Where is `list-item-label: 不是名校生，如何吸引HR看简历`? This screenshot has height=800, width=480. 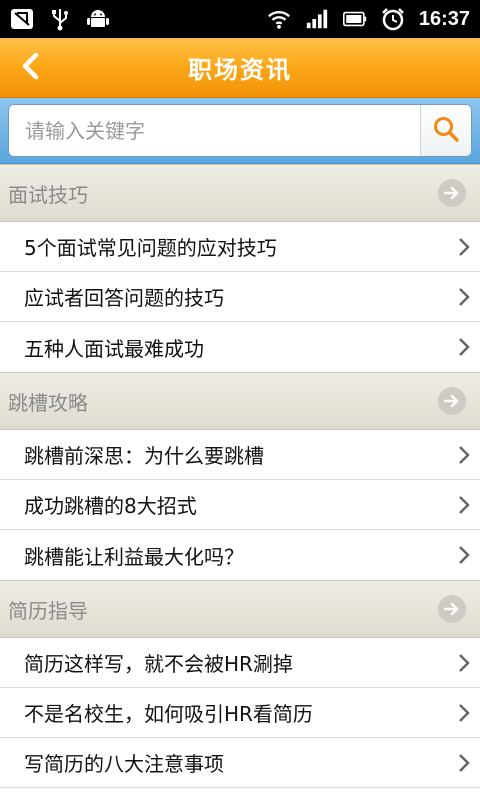
list-item-label: 不是名校生，如何吸引HR看简历 is located at coordinates (168, 714).